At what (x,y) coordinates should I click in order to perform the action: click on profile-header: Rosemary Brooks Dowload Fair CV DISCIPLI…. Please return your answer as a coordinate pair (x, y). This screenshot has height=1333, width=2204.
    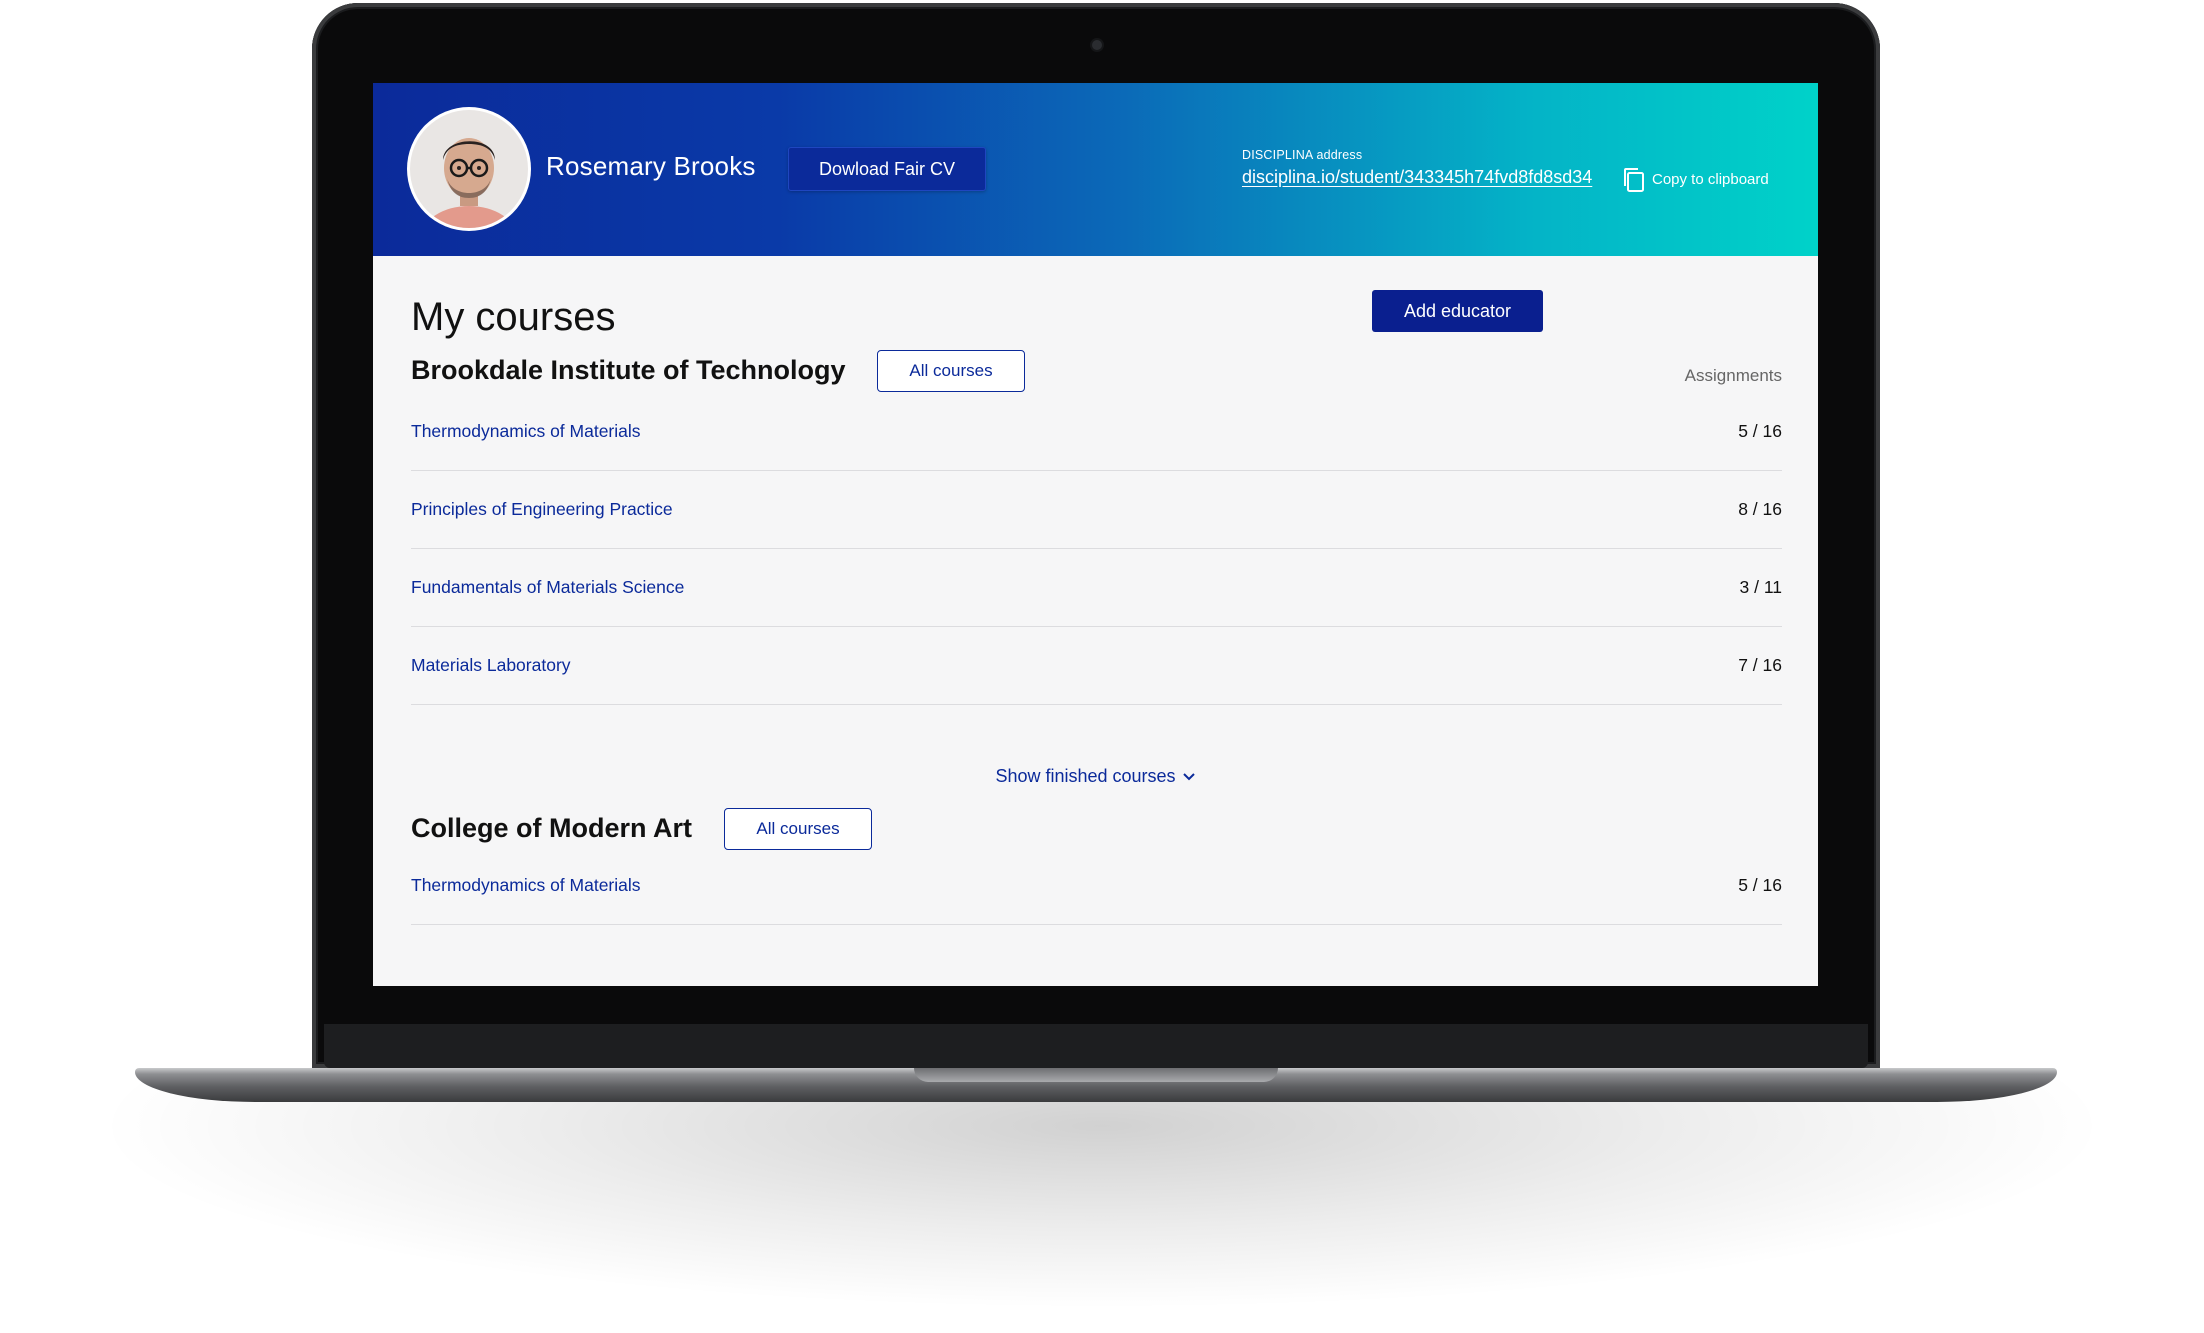
    Looking at the image, I should click on (1095, 169).